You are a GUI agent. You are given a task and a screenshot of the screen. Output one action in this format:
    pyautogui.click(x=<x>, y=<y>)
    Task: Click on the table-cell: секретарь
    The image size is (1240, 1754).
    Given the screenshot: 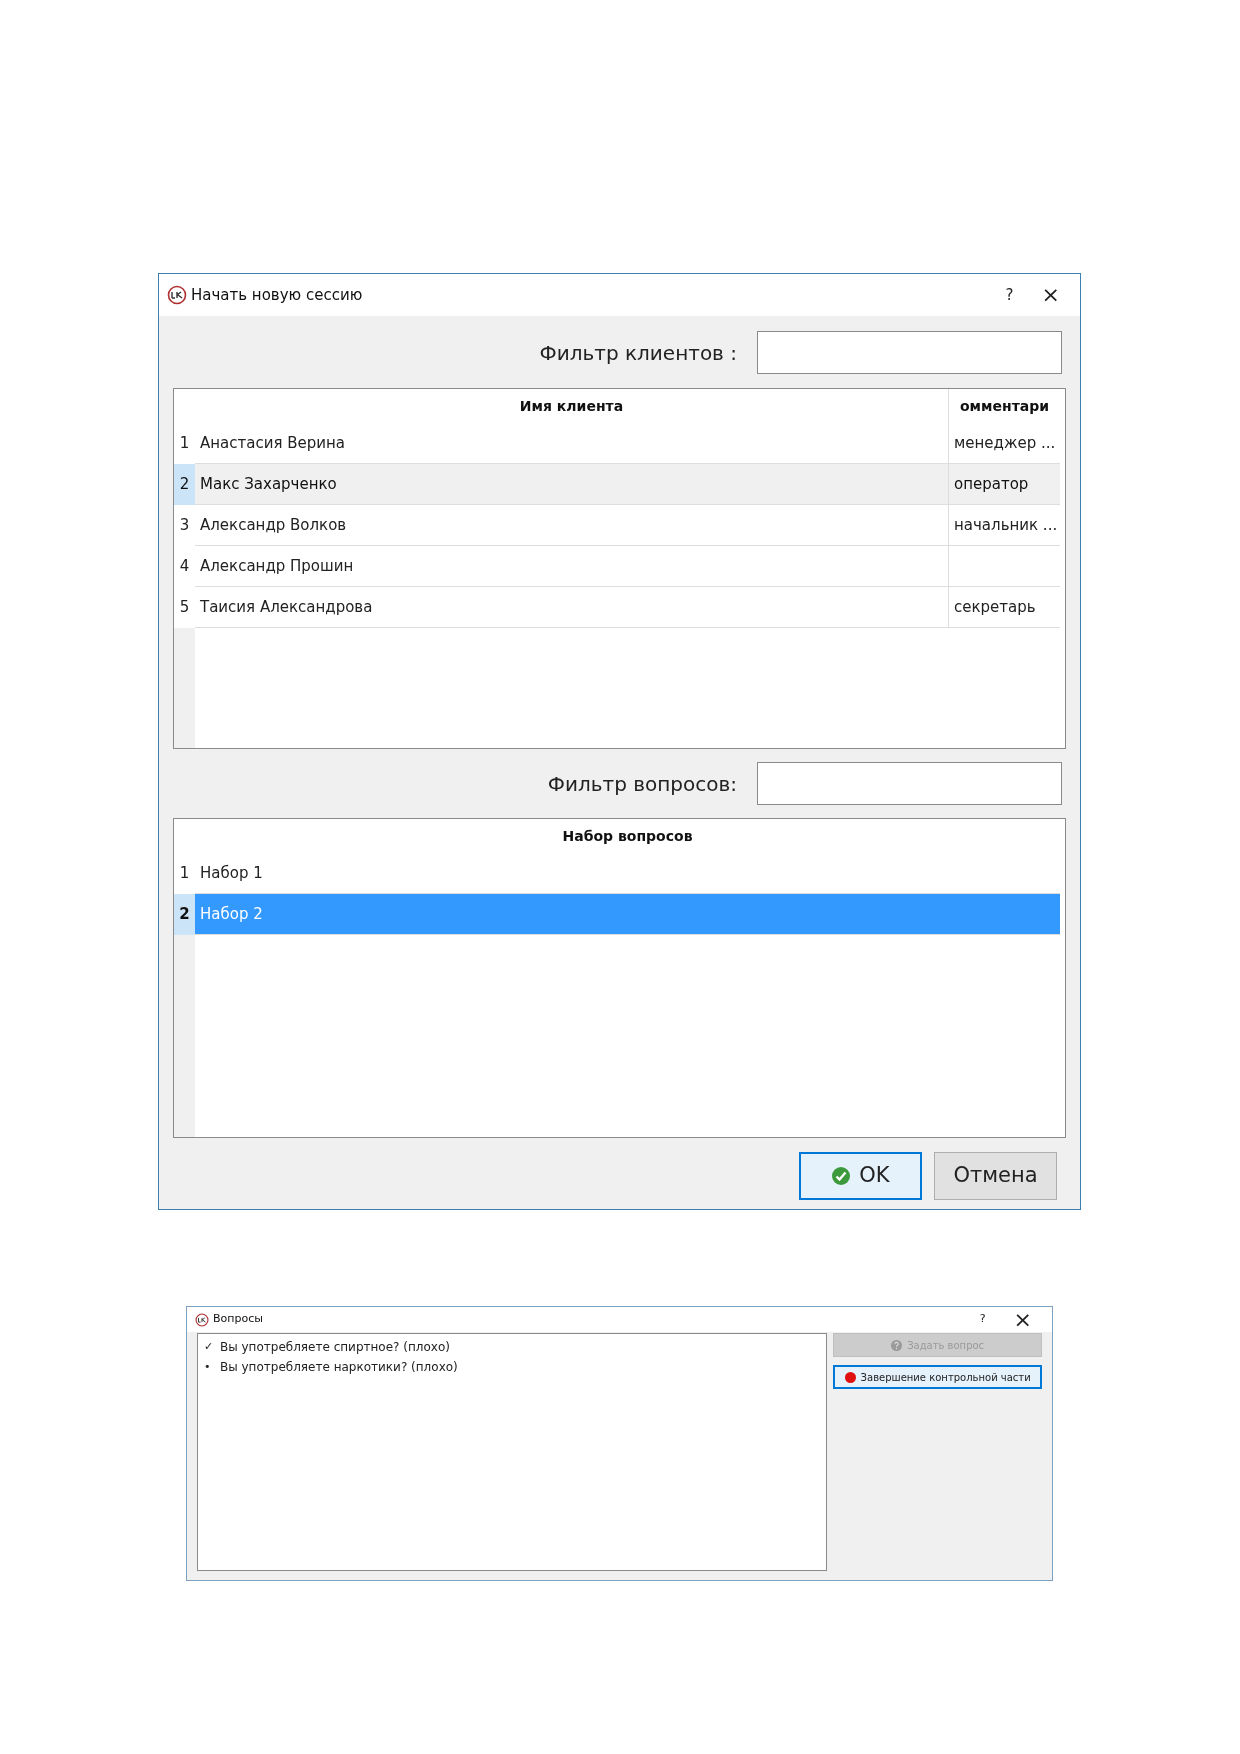 What is the action you would take?
    pyautogui.click(x=1004, y=607)
    